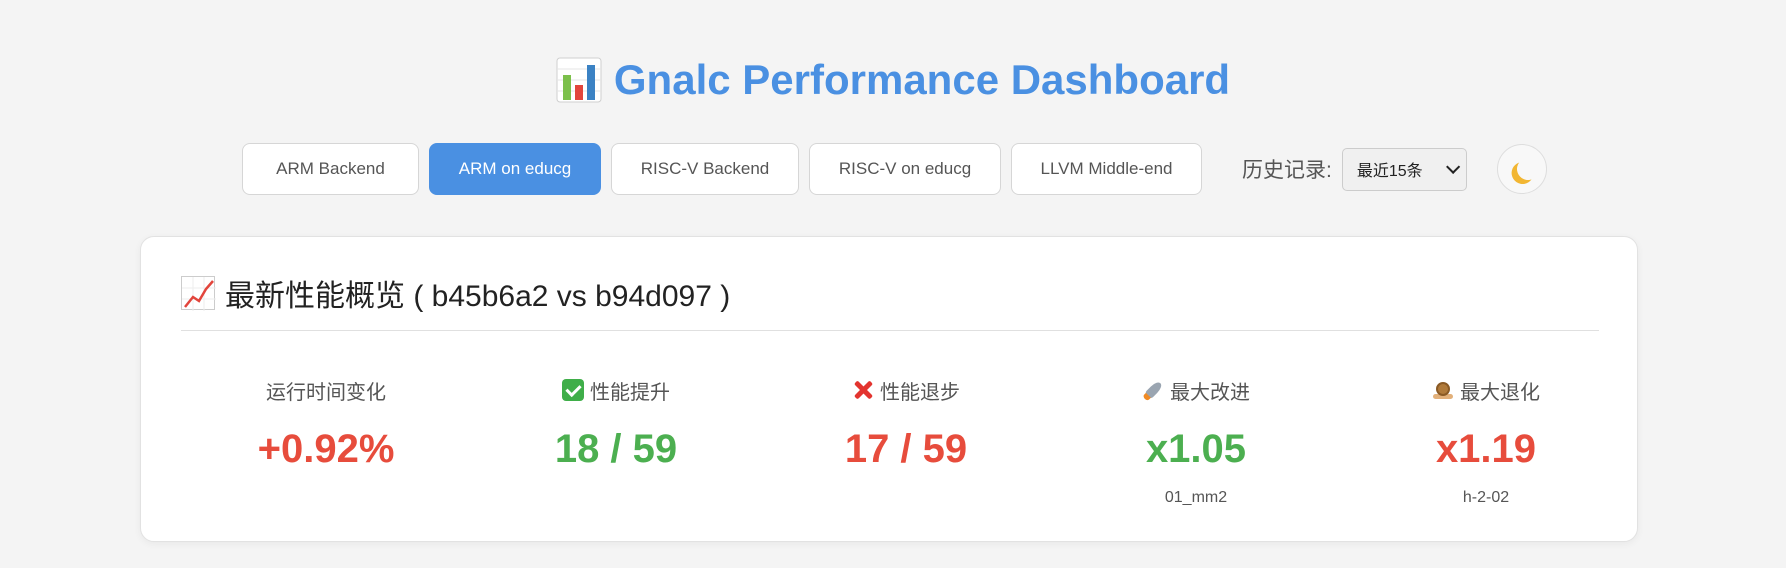 This screenshot has width=1786, height=568. I want to click on stat-value: x1.05, so click(1196, 449).